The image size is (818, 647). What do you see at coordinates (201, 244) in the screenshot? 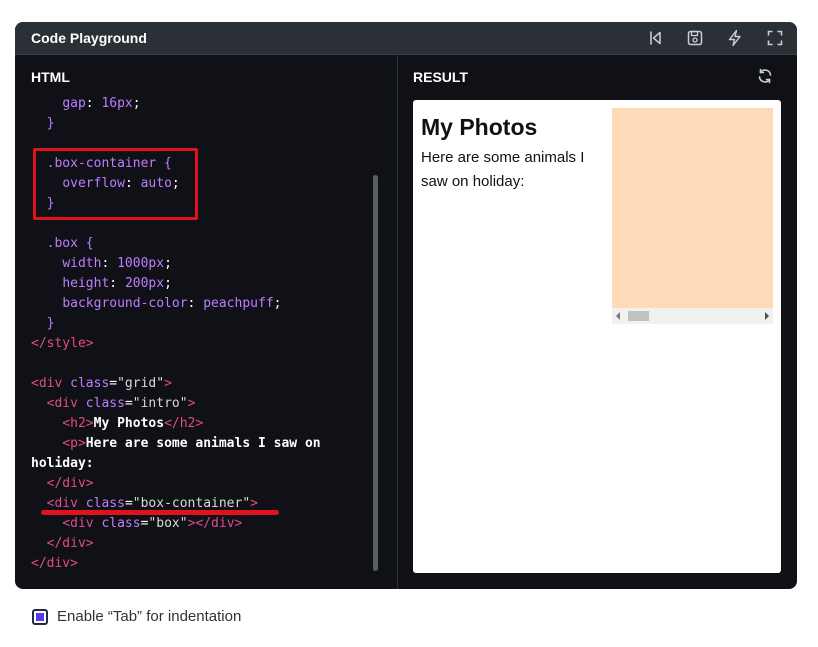
I see `code-line: .box {` at bounding box center [201, 244].